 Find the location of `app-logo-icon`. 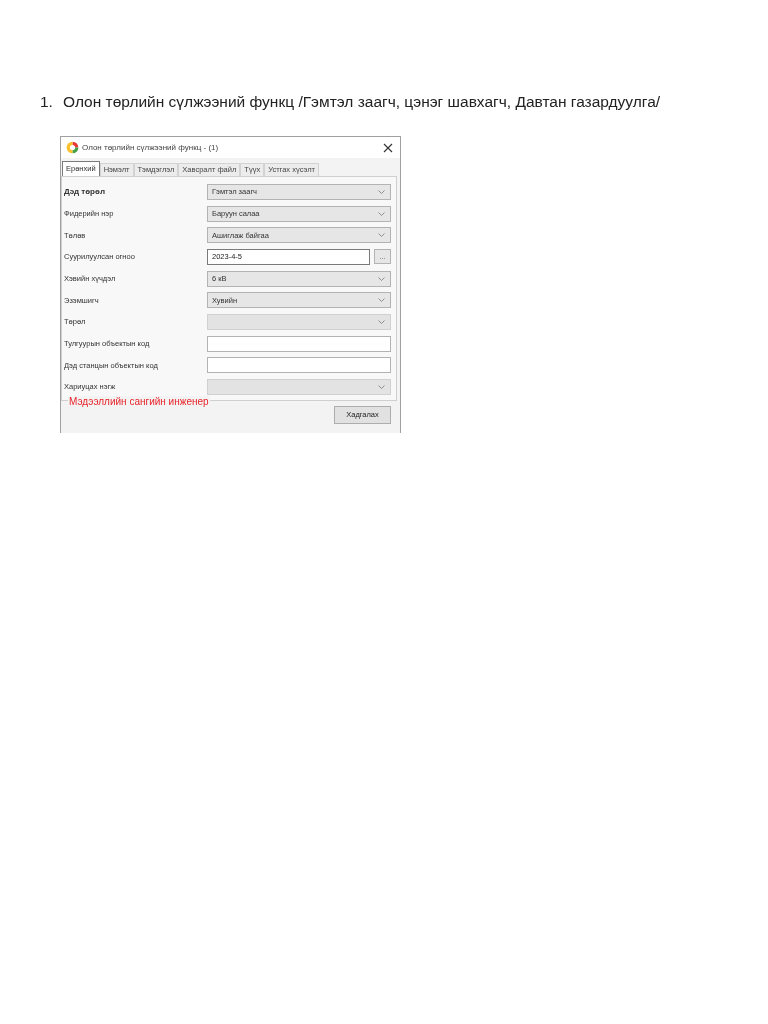

app-logo-icon is located at coordinates (72, 147).